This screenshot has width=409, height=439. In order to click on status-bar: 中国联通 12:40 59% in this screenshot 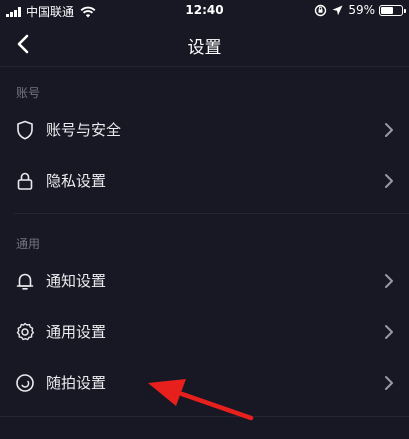, I will do `click(204, 11)`.